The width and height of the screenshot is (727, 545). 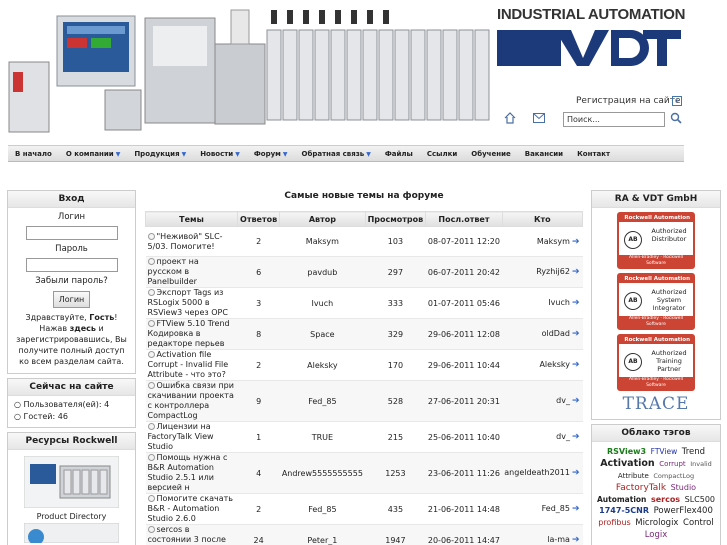 I want to click on last-poster-link: la-ma, so click(x=558, y=539).